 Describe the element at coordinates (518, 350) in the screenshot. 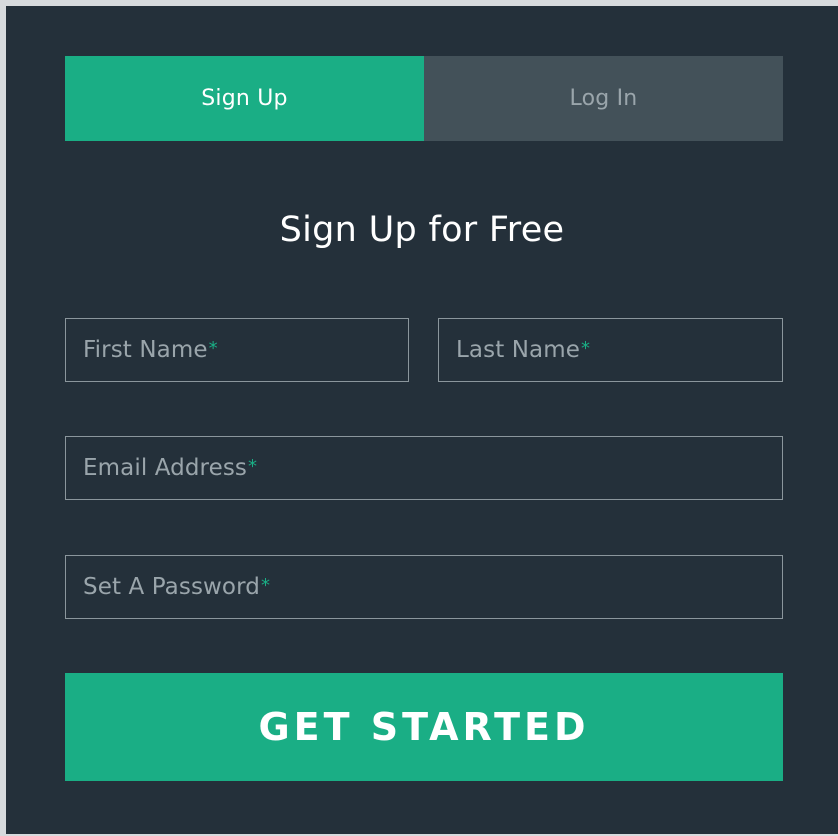

I see `last-name-placeholder: Last Name` at that location.